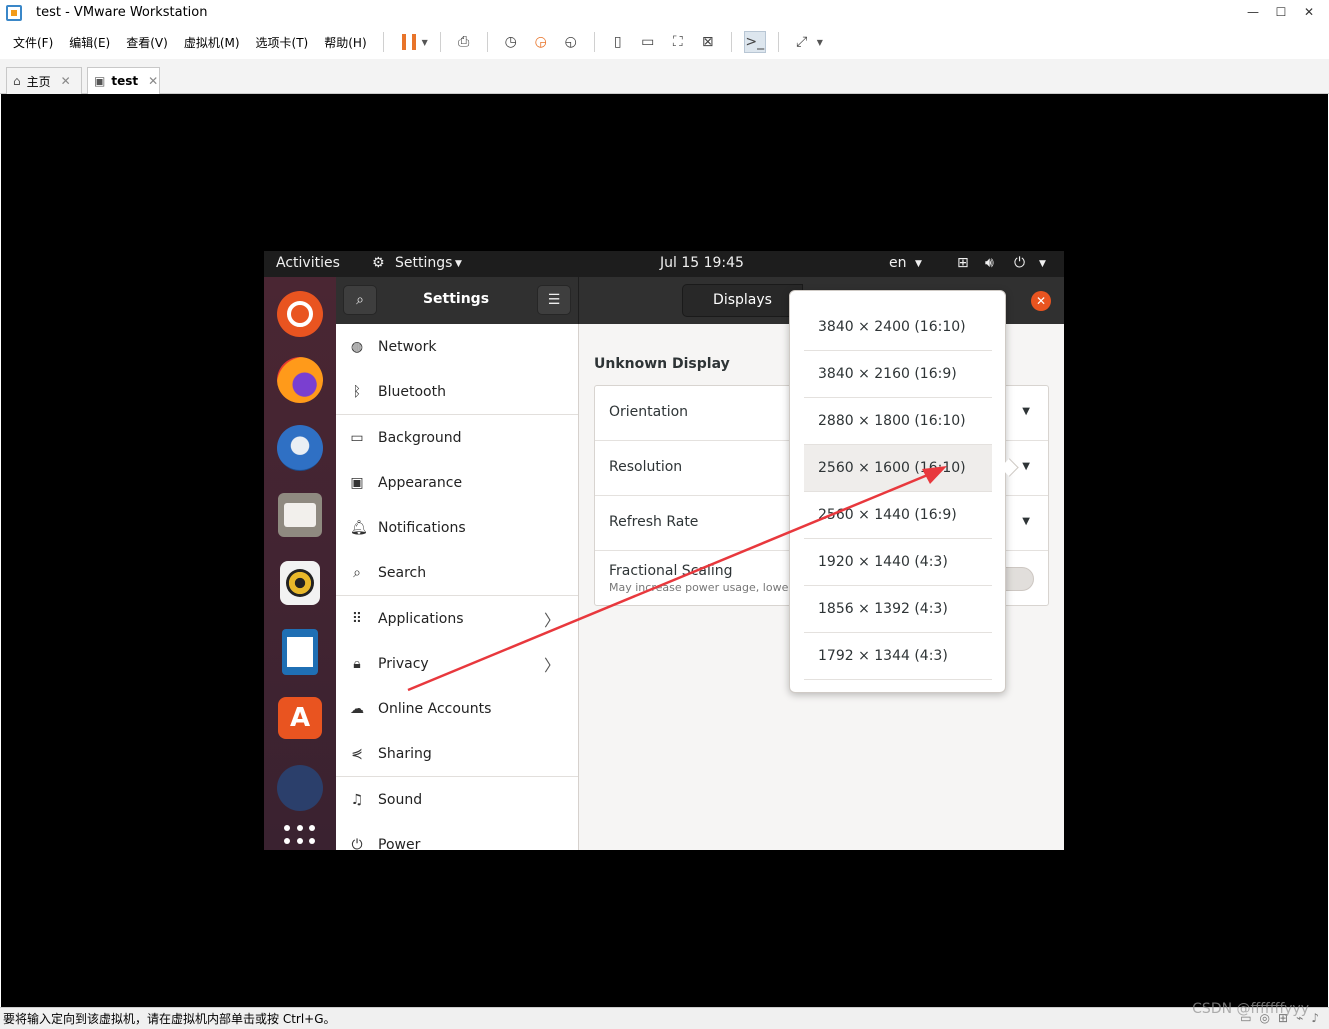 Image resolution: width=1329 pixels, height=1029 pixels. I want to click on watermark: CSDN @fffffffyyy, so click(1250, 1009).